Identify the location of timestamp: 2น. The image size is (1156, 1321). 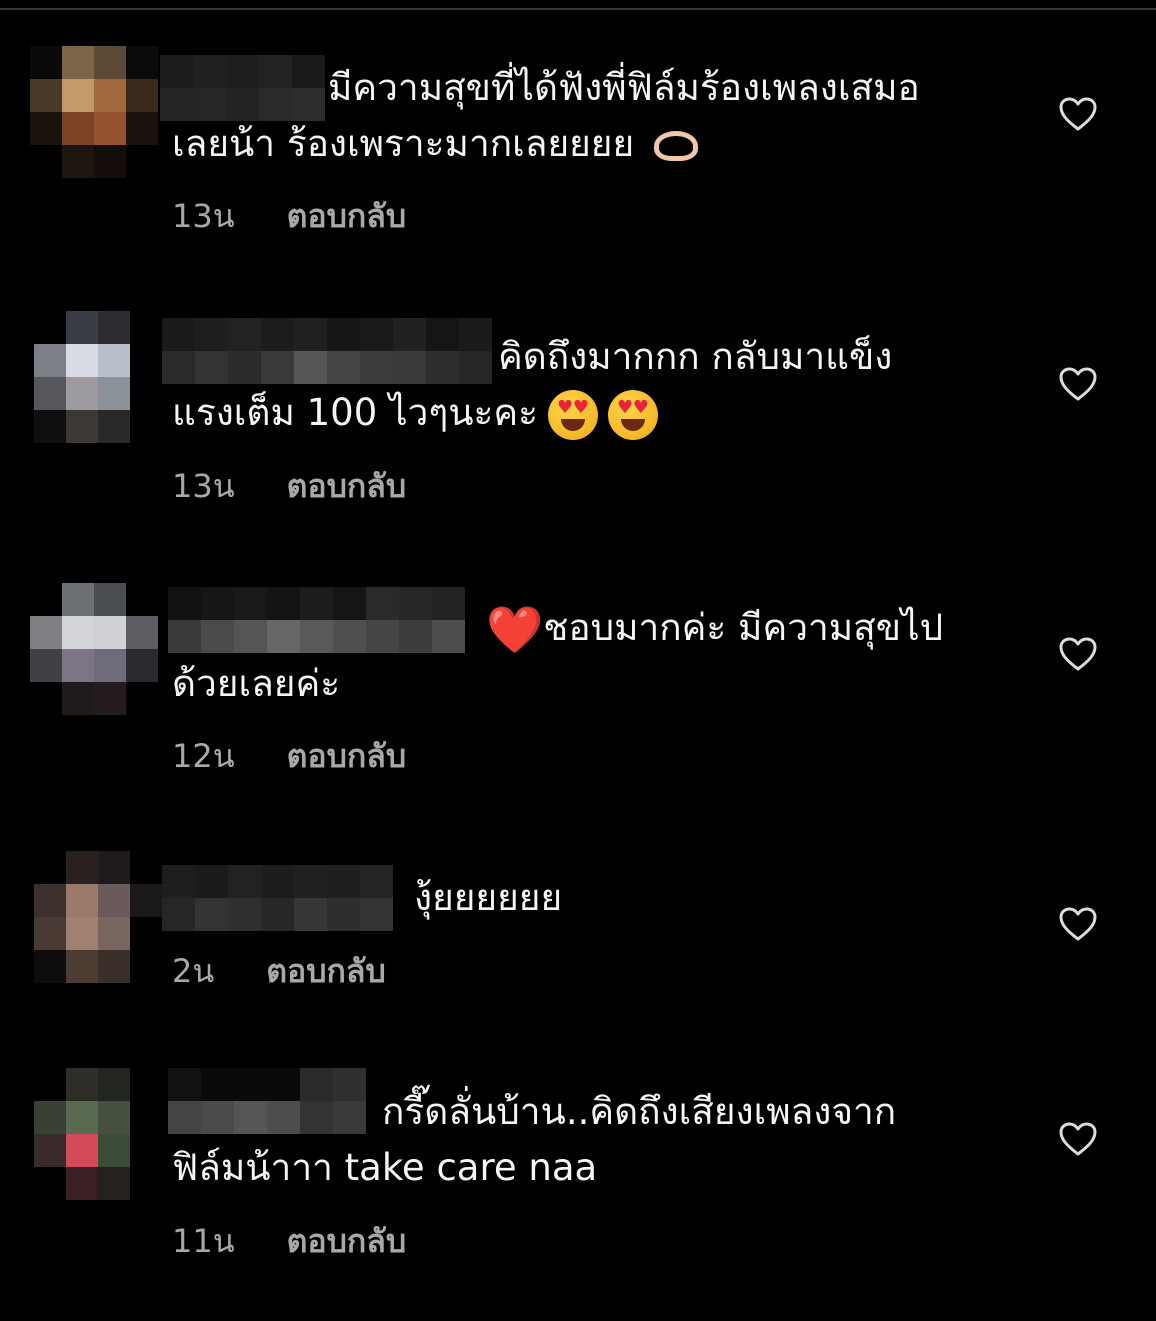
(193, 971).